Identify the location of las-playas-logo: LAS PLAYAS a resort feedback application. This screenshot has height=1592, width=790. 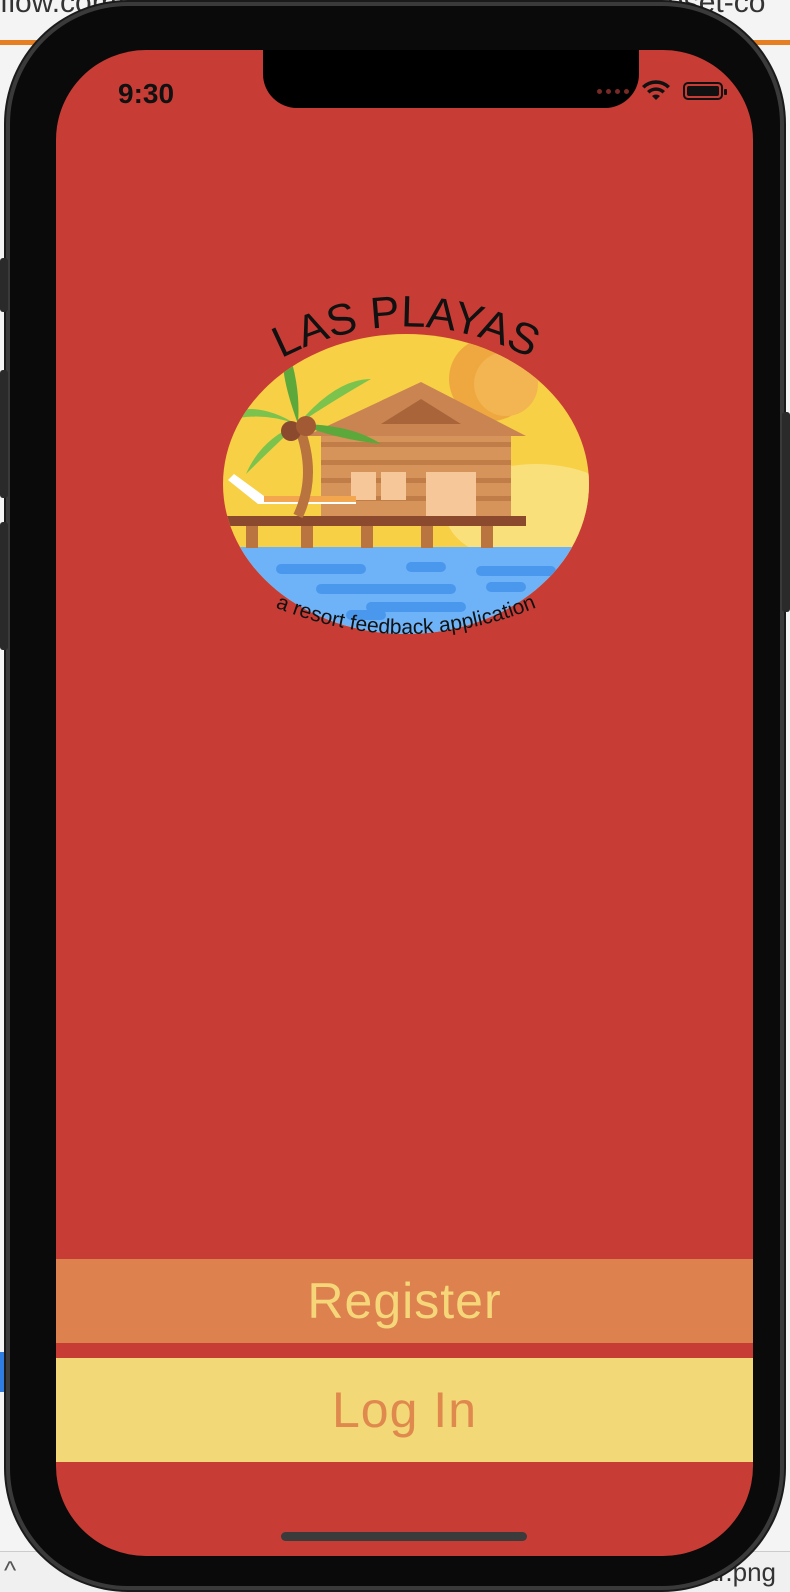
(406, 463).